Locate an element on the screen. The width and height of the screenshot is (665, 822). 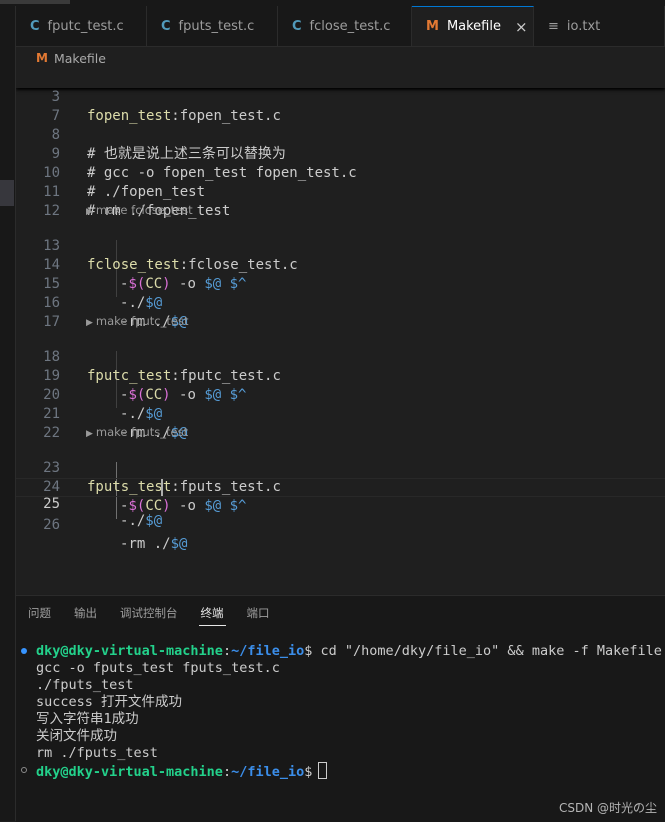
code-text: fopen_test:fopen_test.c is located at coordinates (184, 116).